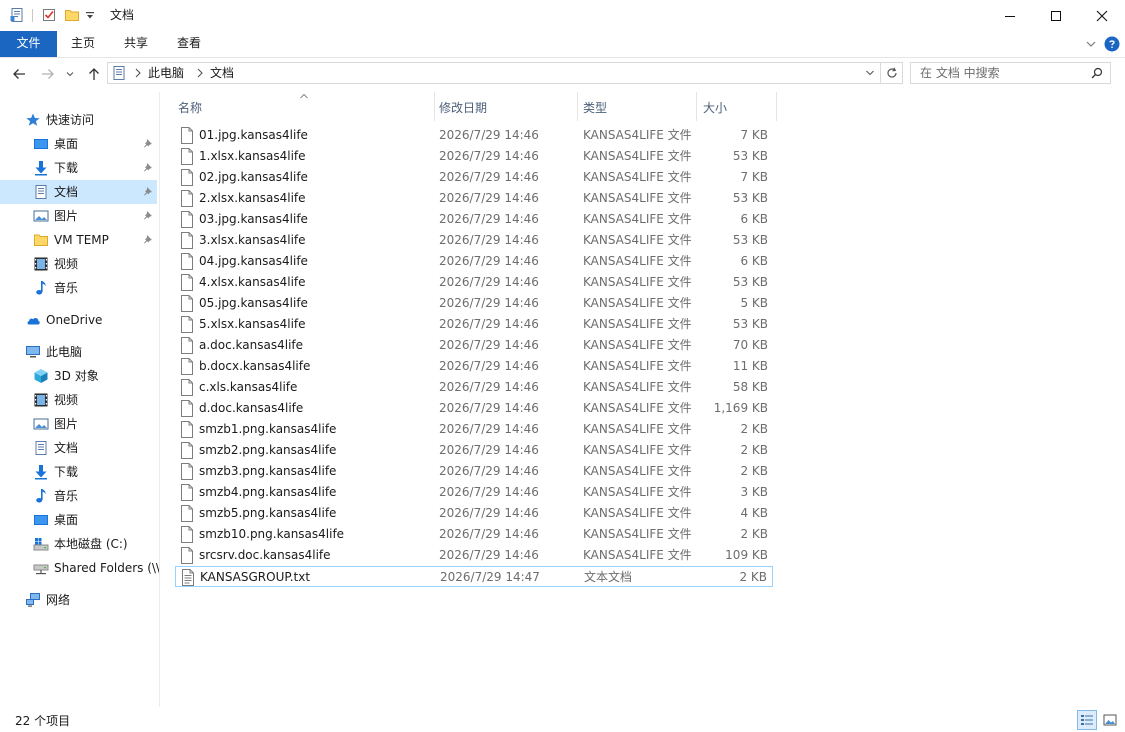 This screenshot has width=1125, height=732. What do you see at coordinates (736, 106) in the screenshot?
I see `column-header-size: 大小` at bounding box center [736, 106].